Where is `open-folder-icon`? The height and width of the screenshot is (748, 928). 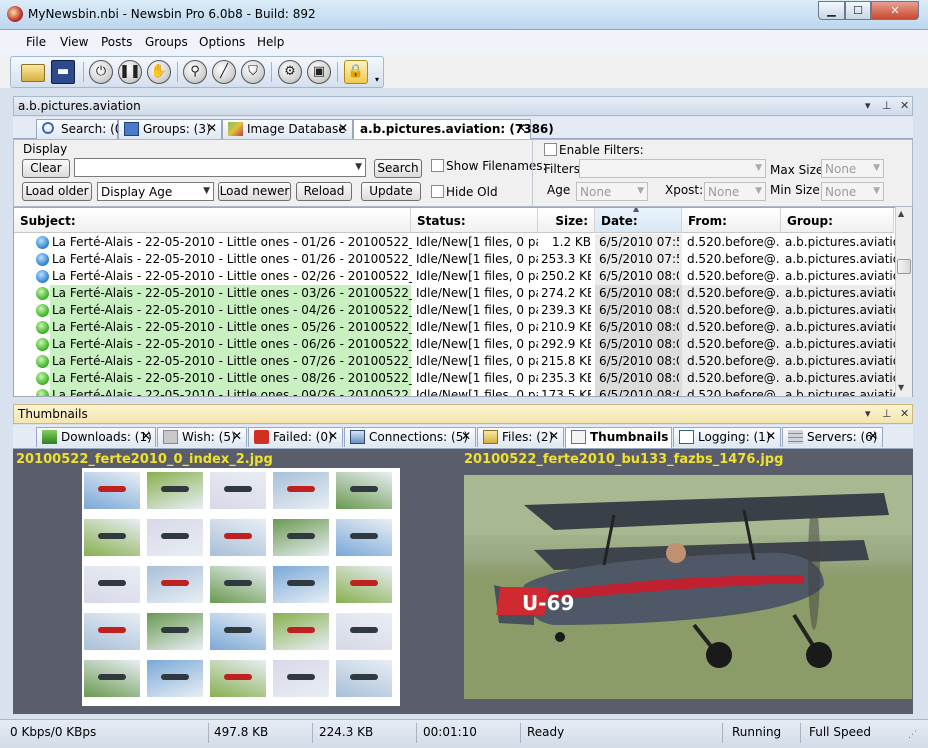
open-folder-icon is located at coordinates (33, 73).